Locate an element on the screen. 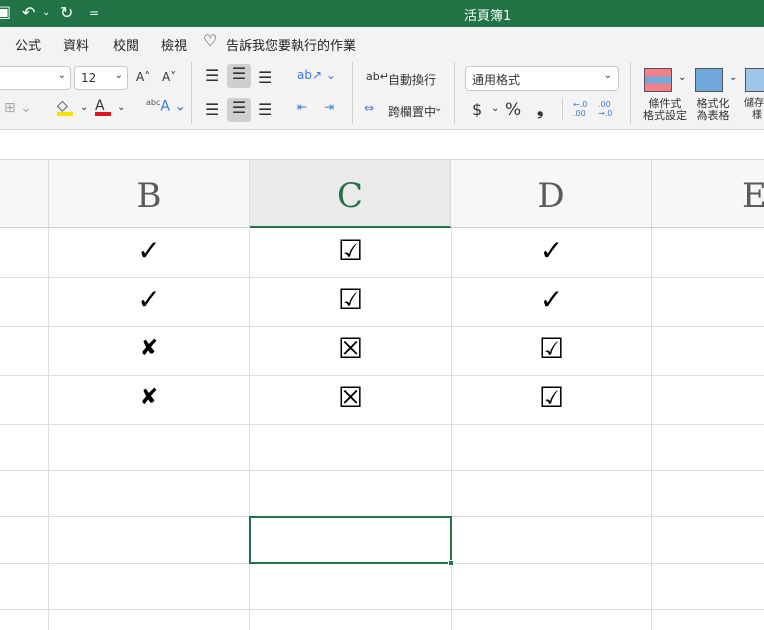 The width and height of the screenshot is (764, 630). wrap-text-icon: ab↵ is located at coordinates (377, 76).